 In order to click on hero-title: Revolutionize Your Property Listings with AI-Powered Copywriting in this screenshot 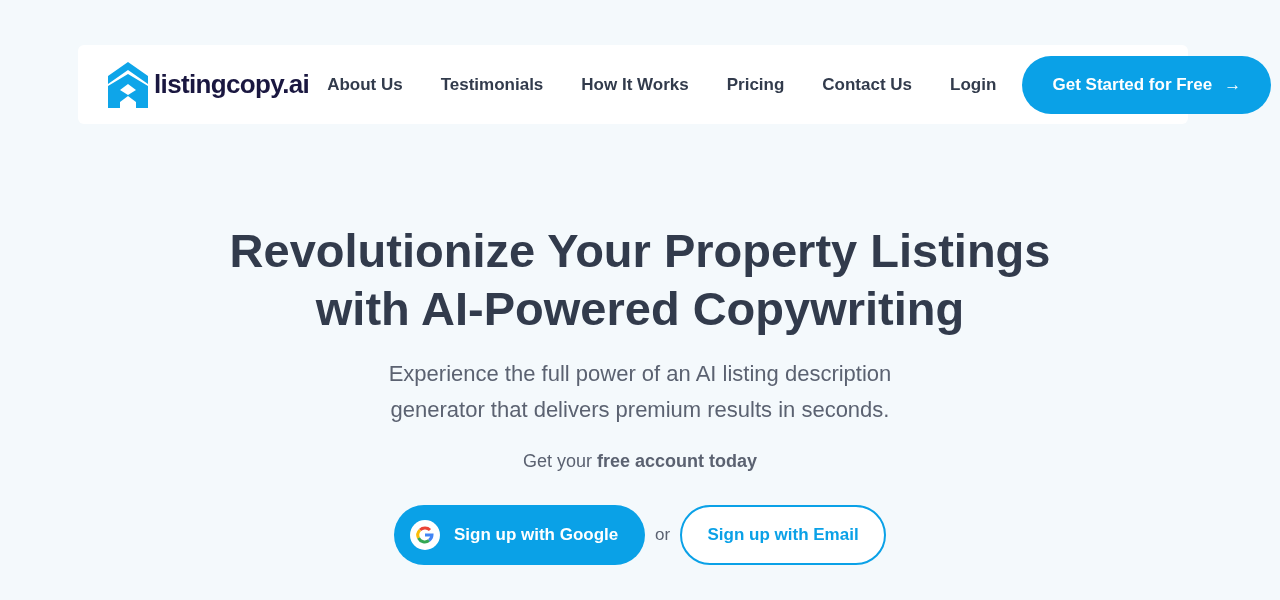, I will do `click(640, 280)`.